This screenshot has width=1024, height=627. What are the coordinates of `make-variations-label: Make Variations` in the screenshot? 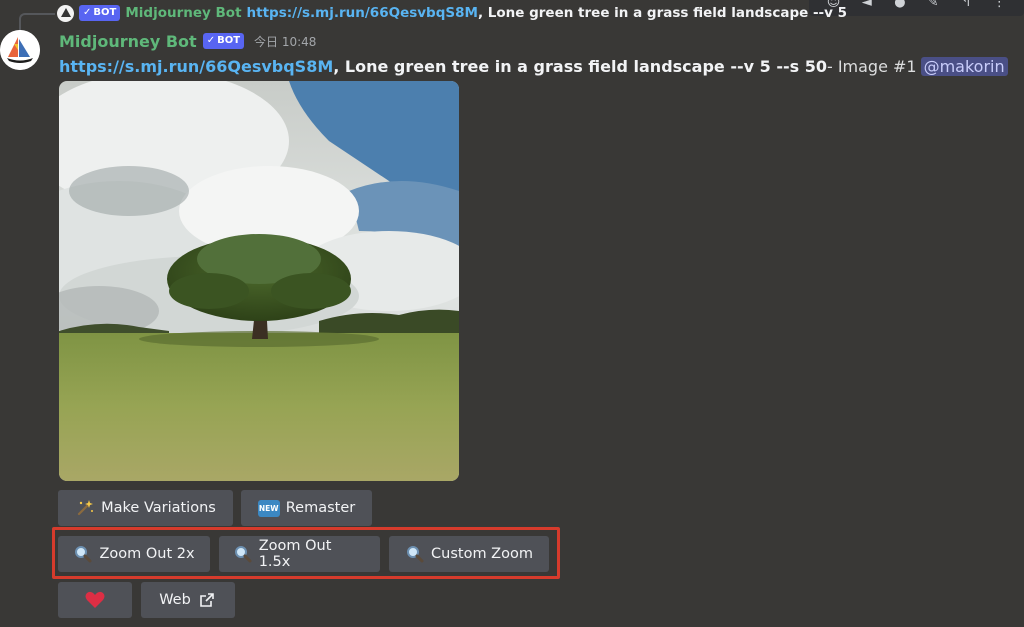 It's located at (158, 508).